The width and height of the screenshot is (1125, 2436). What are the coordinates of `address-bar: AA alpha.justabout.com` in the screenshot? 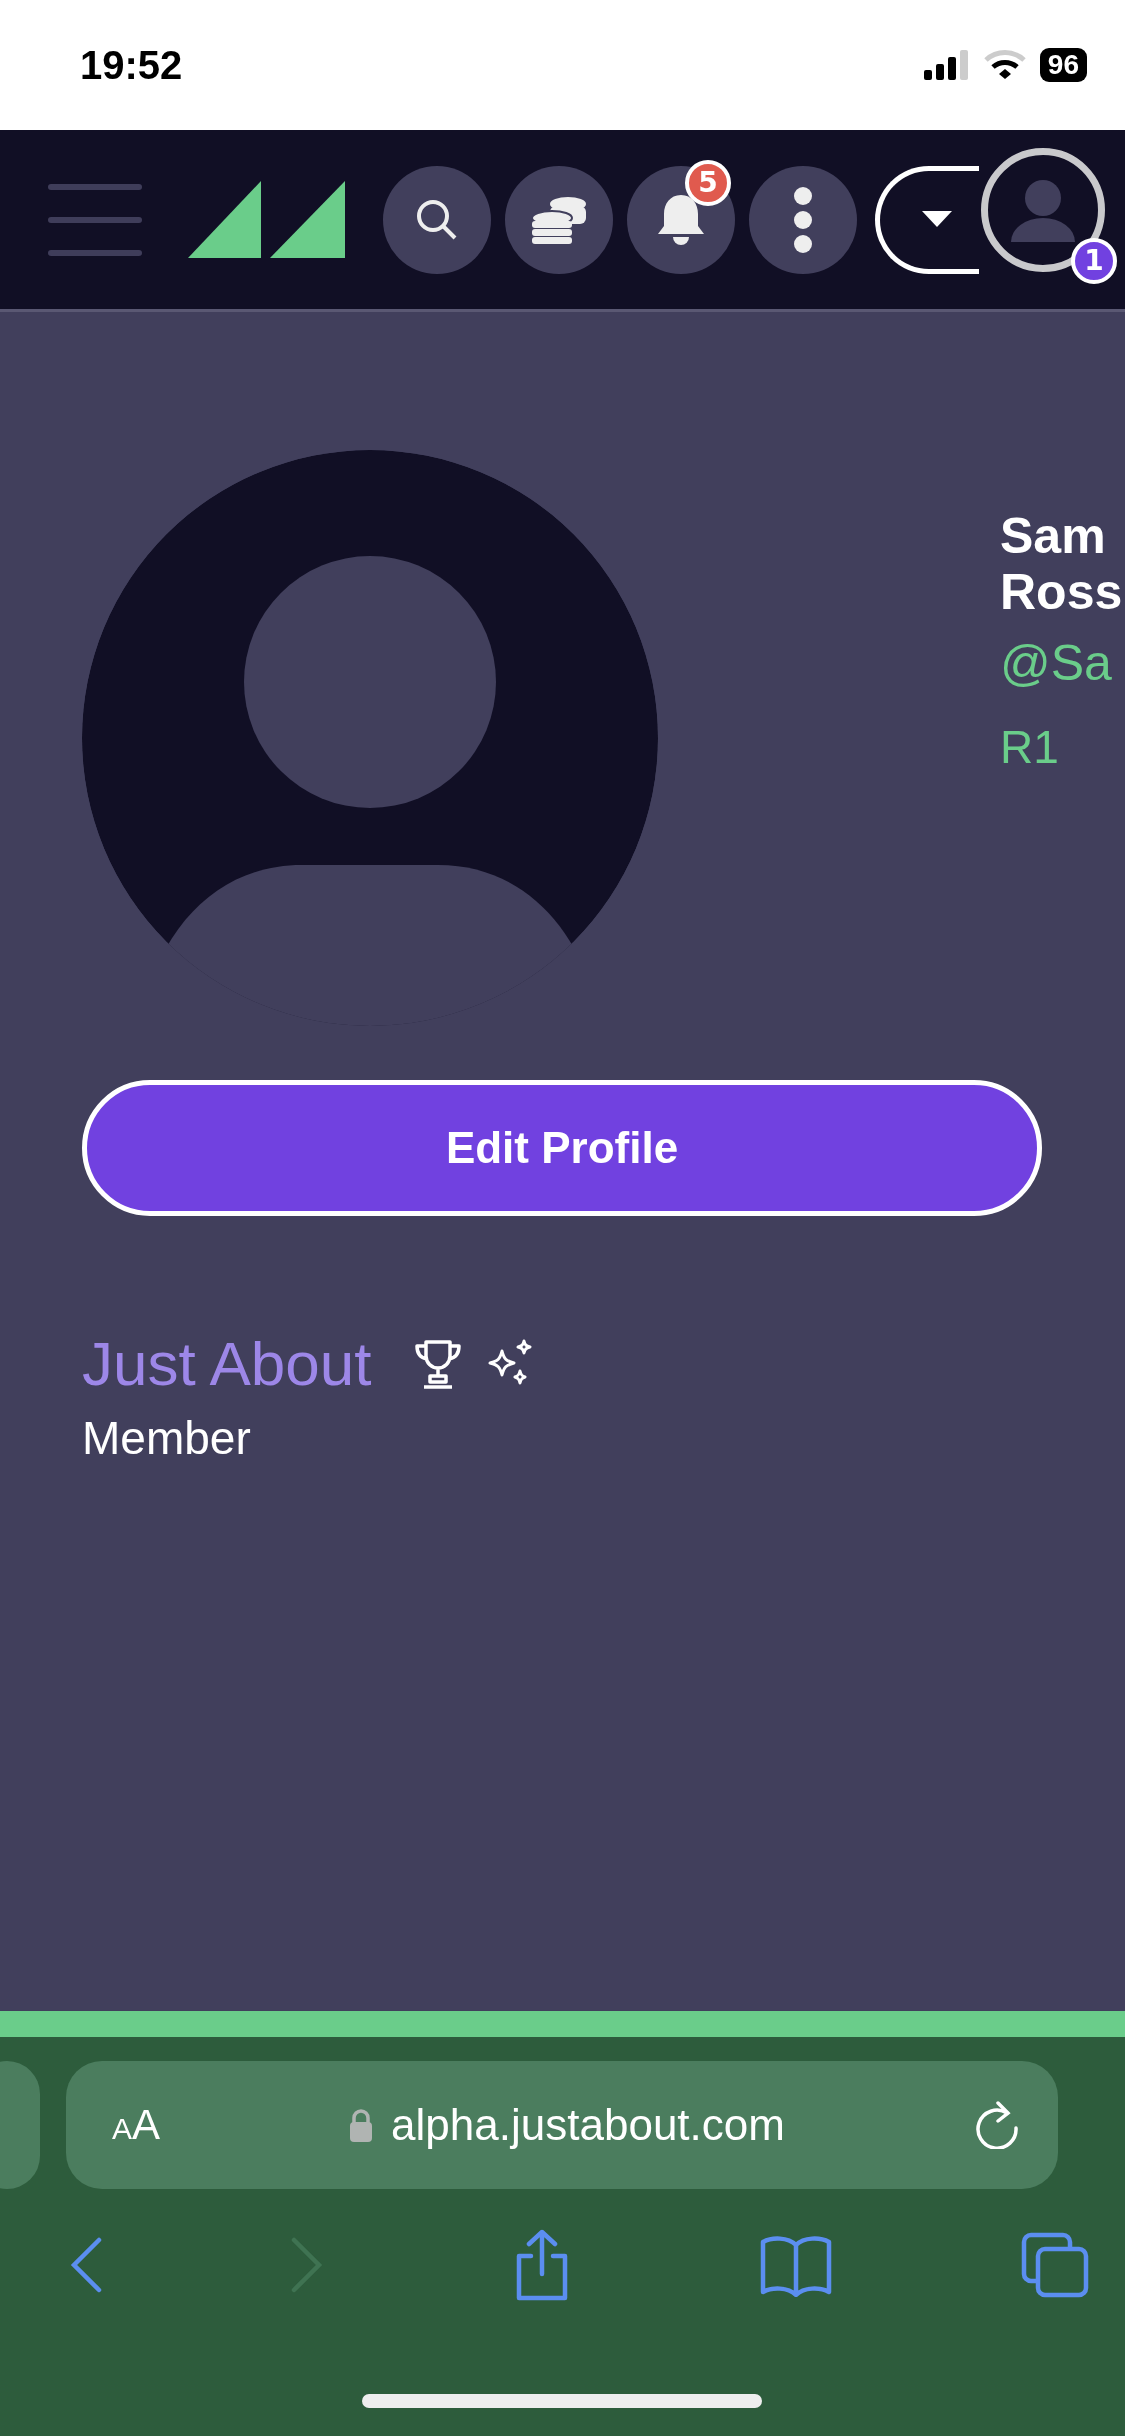 It's located at (562, 2125).